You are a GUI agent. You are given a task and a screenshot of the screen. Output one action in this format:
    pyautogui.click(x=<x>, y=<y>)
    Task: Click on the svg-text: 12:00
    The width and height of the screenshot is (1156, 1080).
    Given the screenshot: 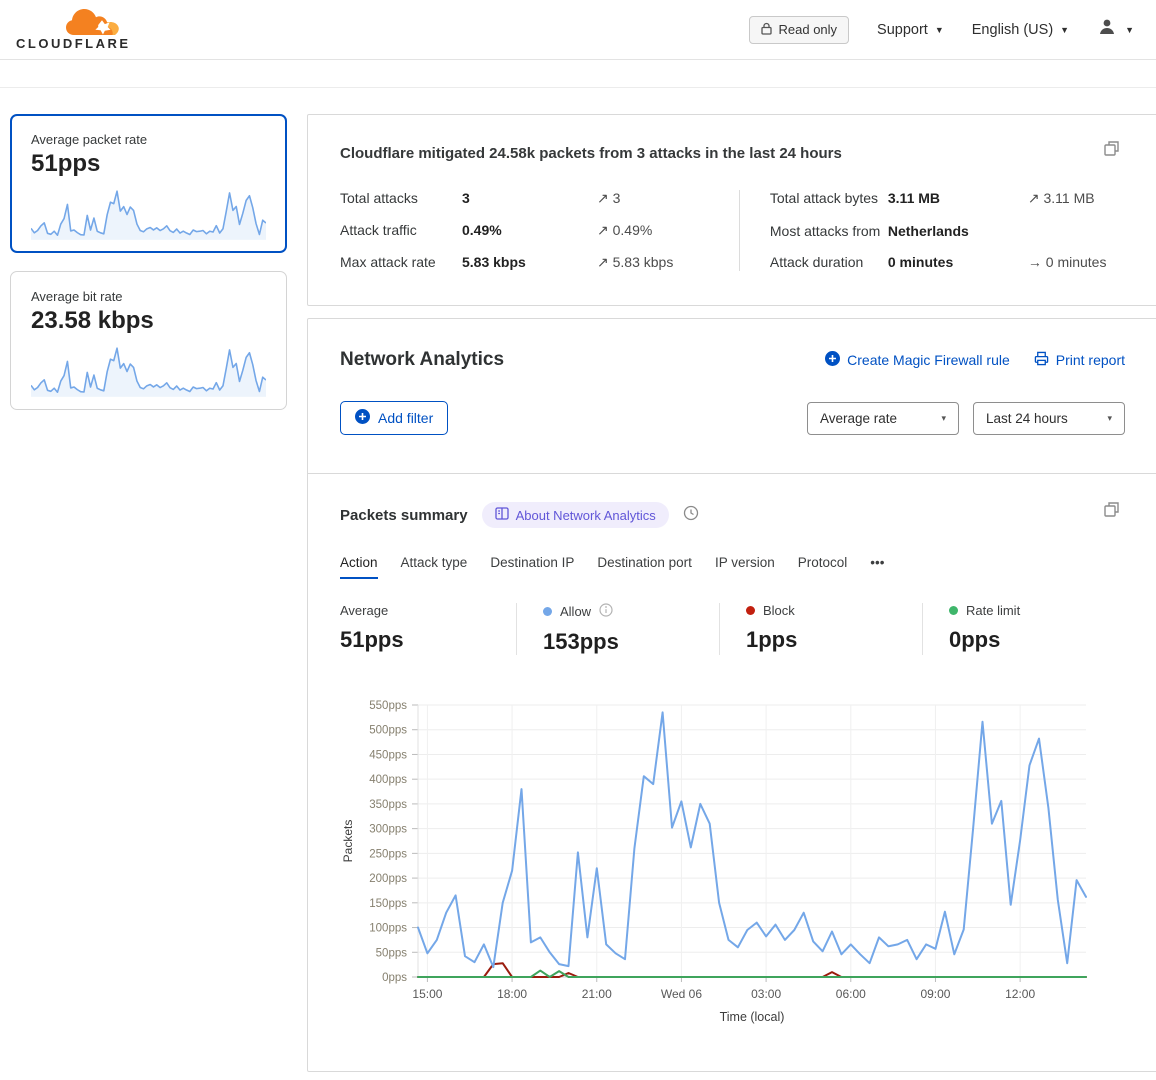 What is the action you would take?
    pyautogui.click(x=1020, y=994)
    